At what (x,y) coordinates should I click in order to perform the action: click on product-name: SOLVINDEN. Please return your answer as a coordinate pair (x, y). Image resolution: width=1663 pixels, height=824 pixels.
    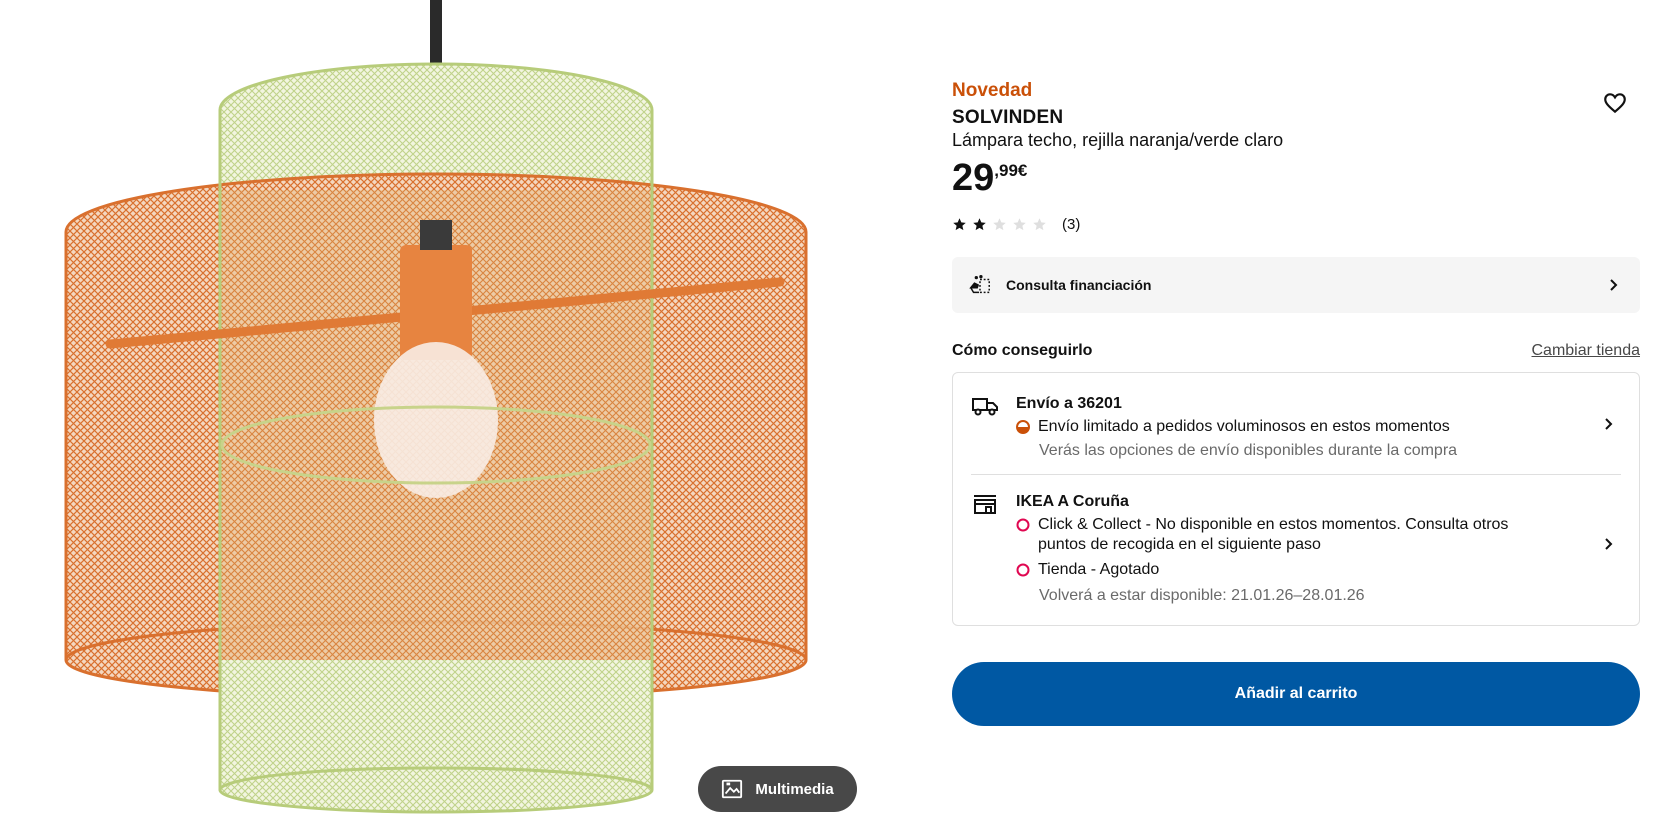
    Looking at the image, I should click on (1008, 117).